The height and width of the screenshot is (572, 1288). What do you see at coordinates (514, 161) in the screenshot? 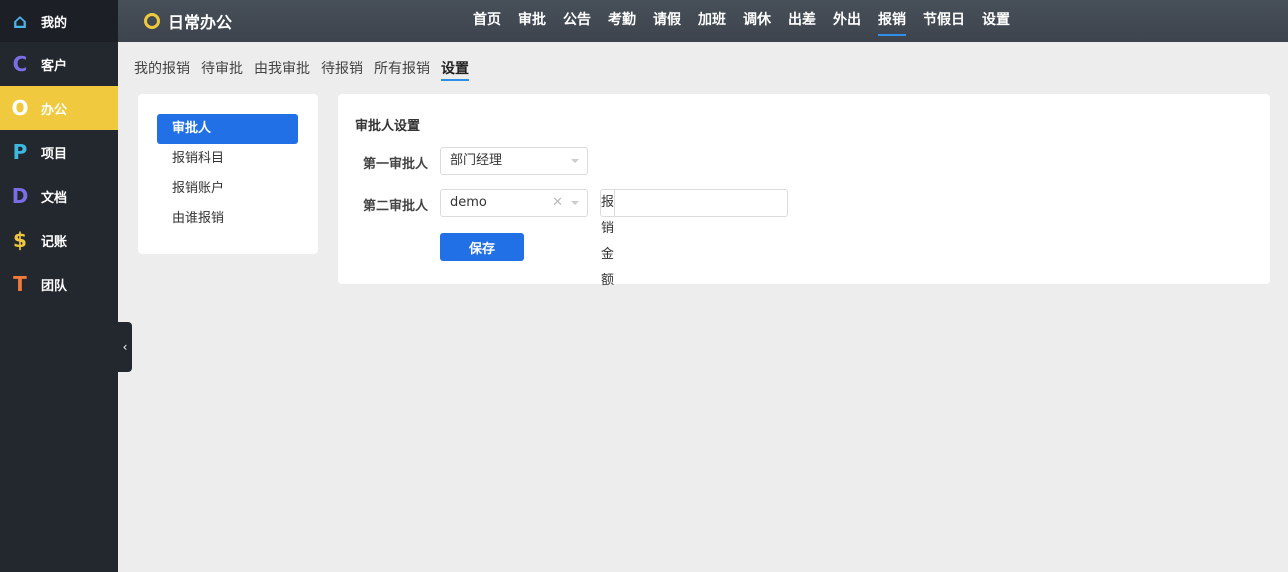
I see `first-approver-select: 部门经理` at bounding box center [514, 161].